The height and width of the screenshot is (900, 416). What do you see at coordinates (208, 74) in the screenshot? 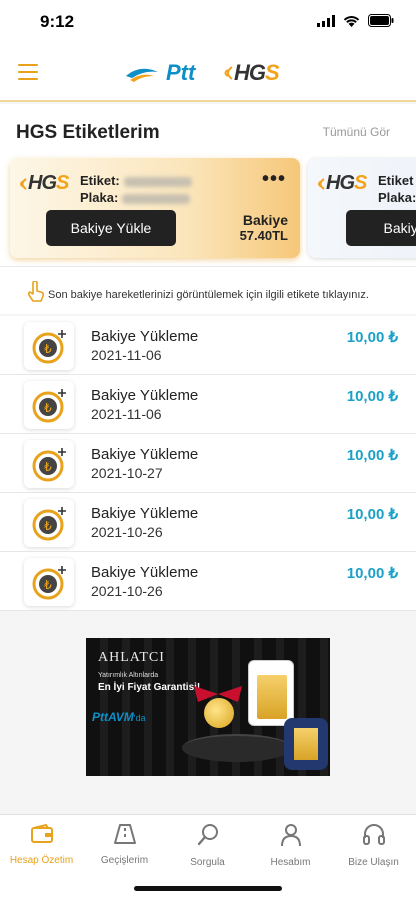
I see `app-header: Ptt HGS` at bounding box center [208, 74].